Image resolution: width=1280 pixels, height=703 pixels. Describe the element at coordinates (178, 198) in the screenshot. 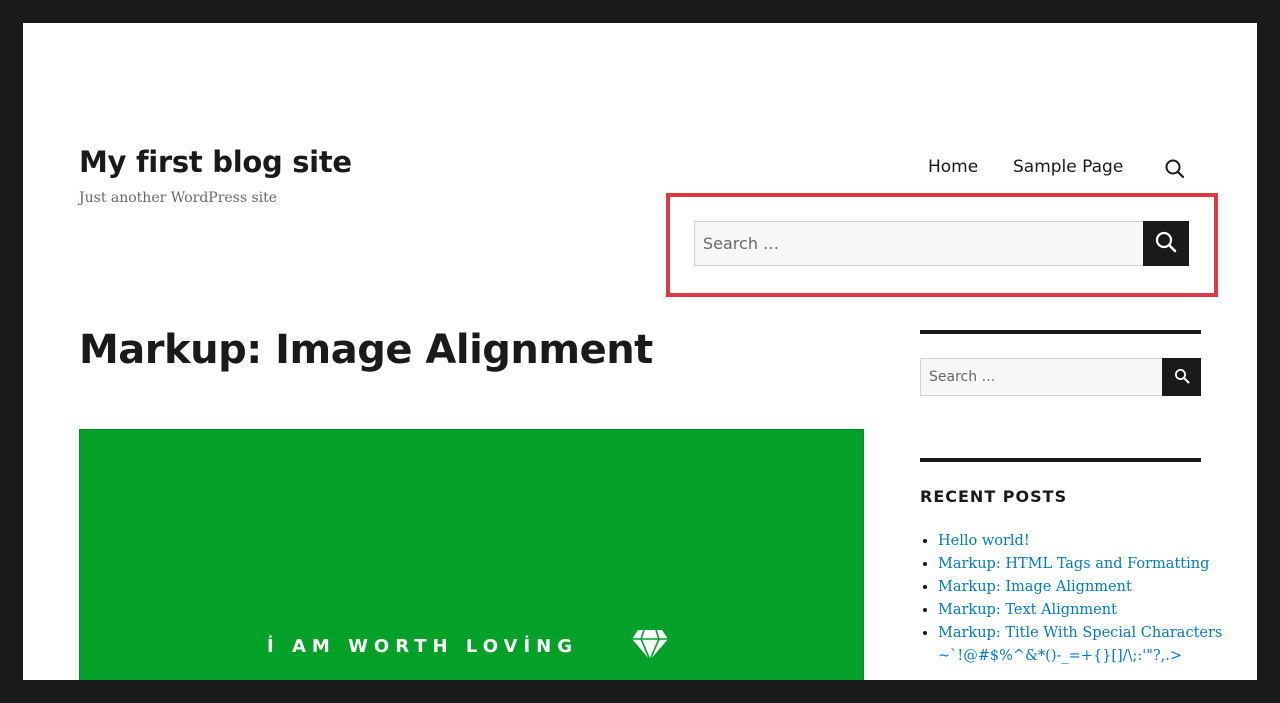

I see `site-tagline: Just another WordPress site` at that location.